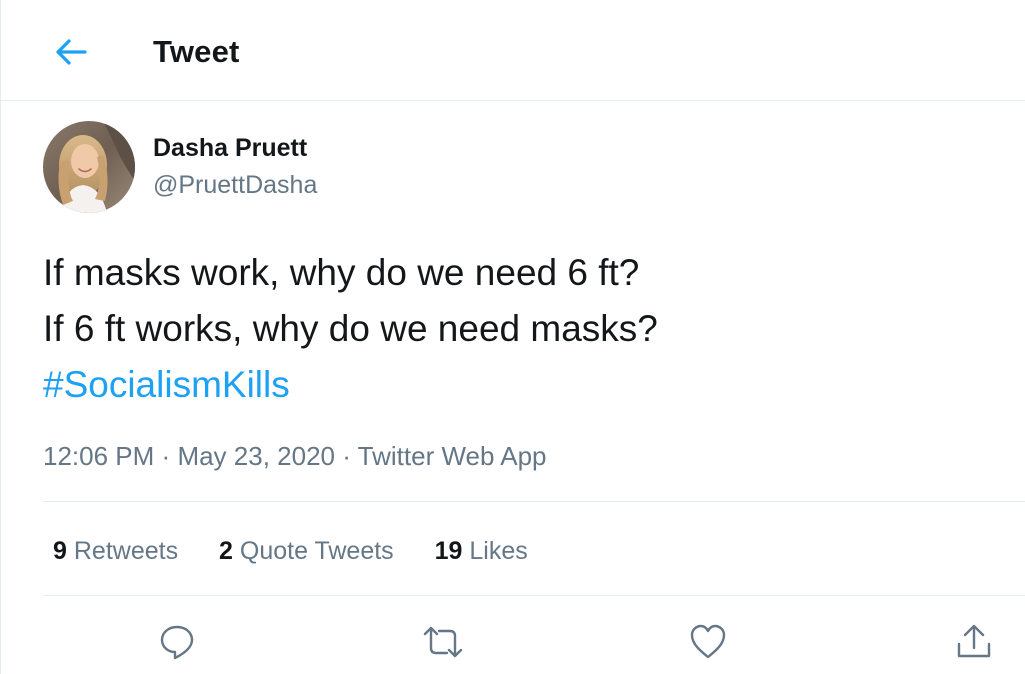  I want to click on author-handle: @PruettDasha, so click(235, 185).